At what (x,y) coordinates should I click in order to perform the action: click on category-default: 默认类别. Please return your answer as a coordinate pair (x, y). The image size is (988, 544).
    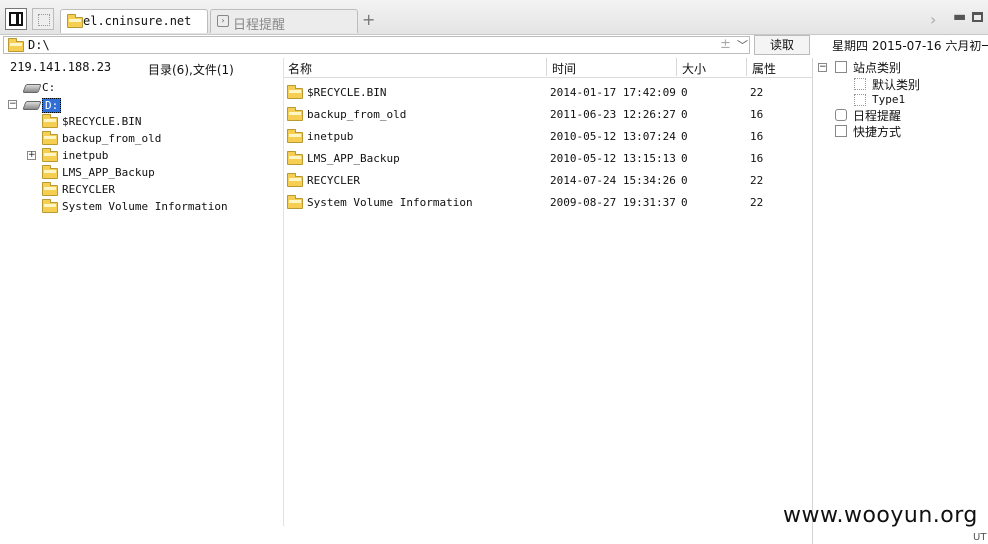
    Looking at the image, I should click on (896, 84).